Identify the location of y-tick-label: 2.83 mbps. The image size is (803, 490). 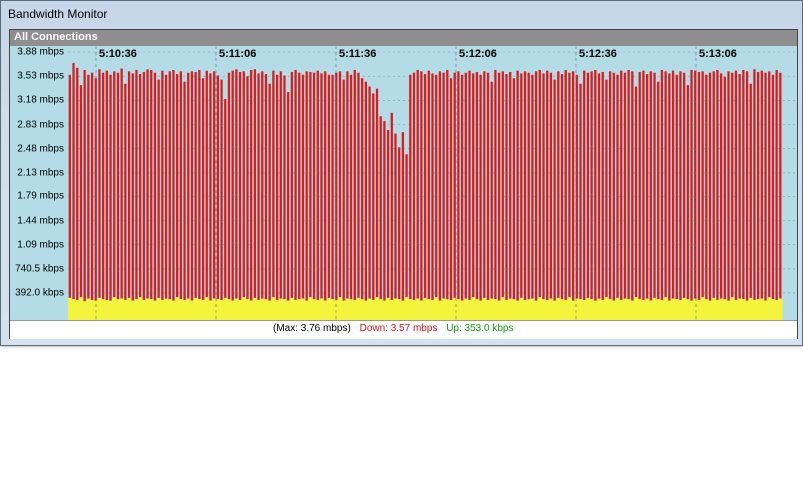
(40, 125).